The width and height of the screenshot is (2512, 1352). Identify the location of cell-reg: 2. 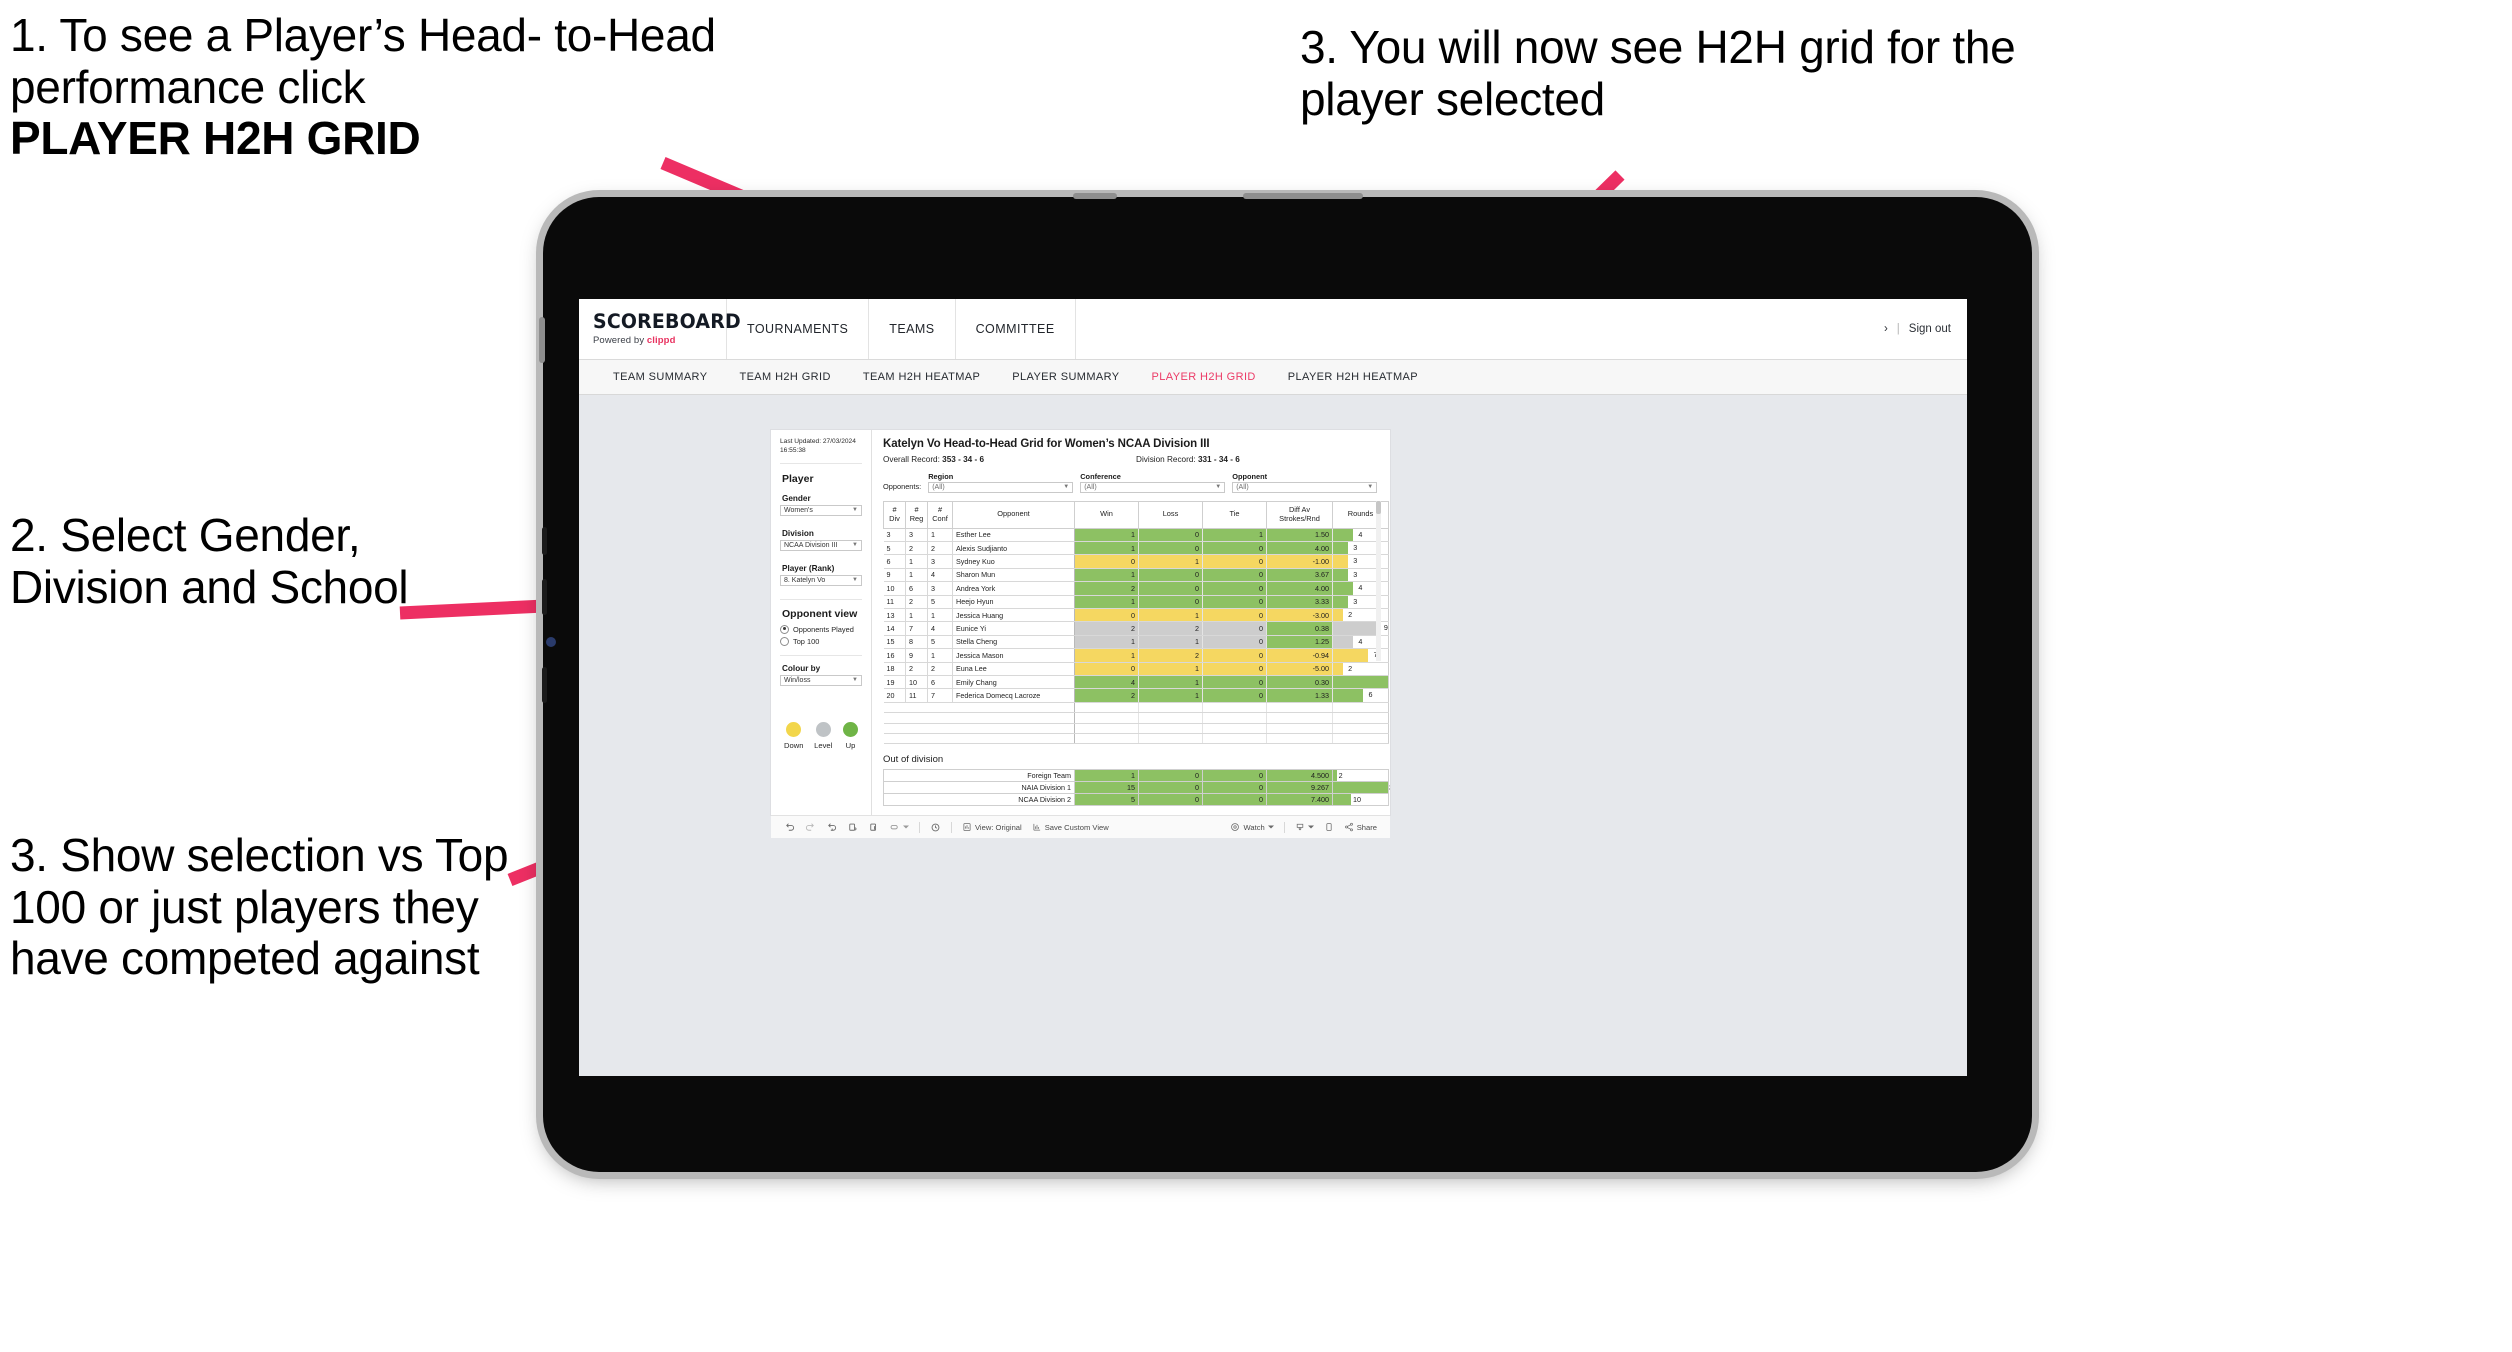
(916, 601).